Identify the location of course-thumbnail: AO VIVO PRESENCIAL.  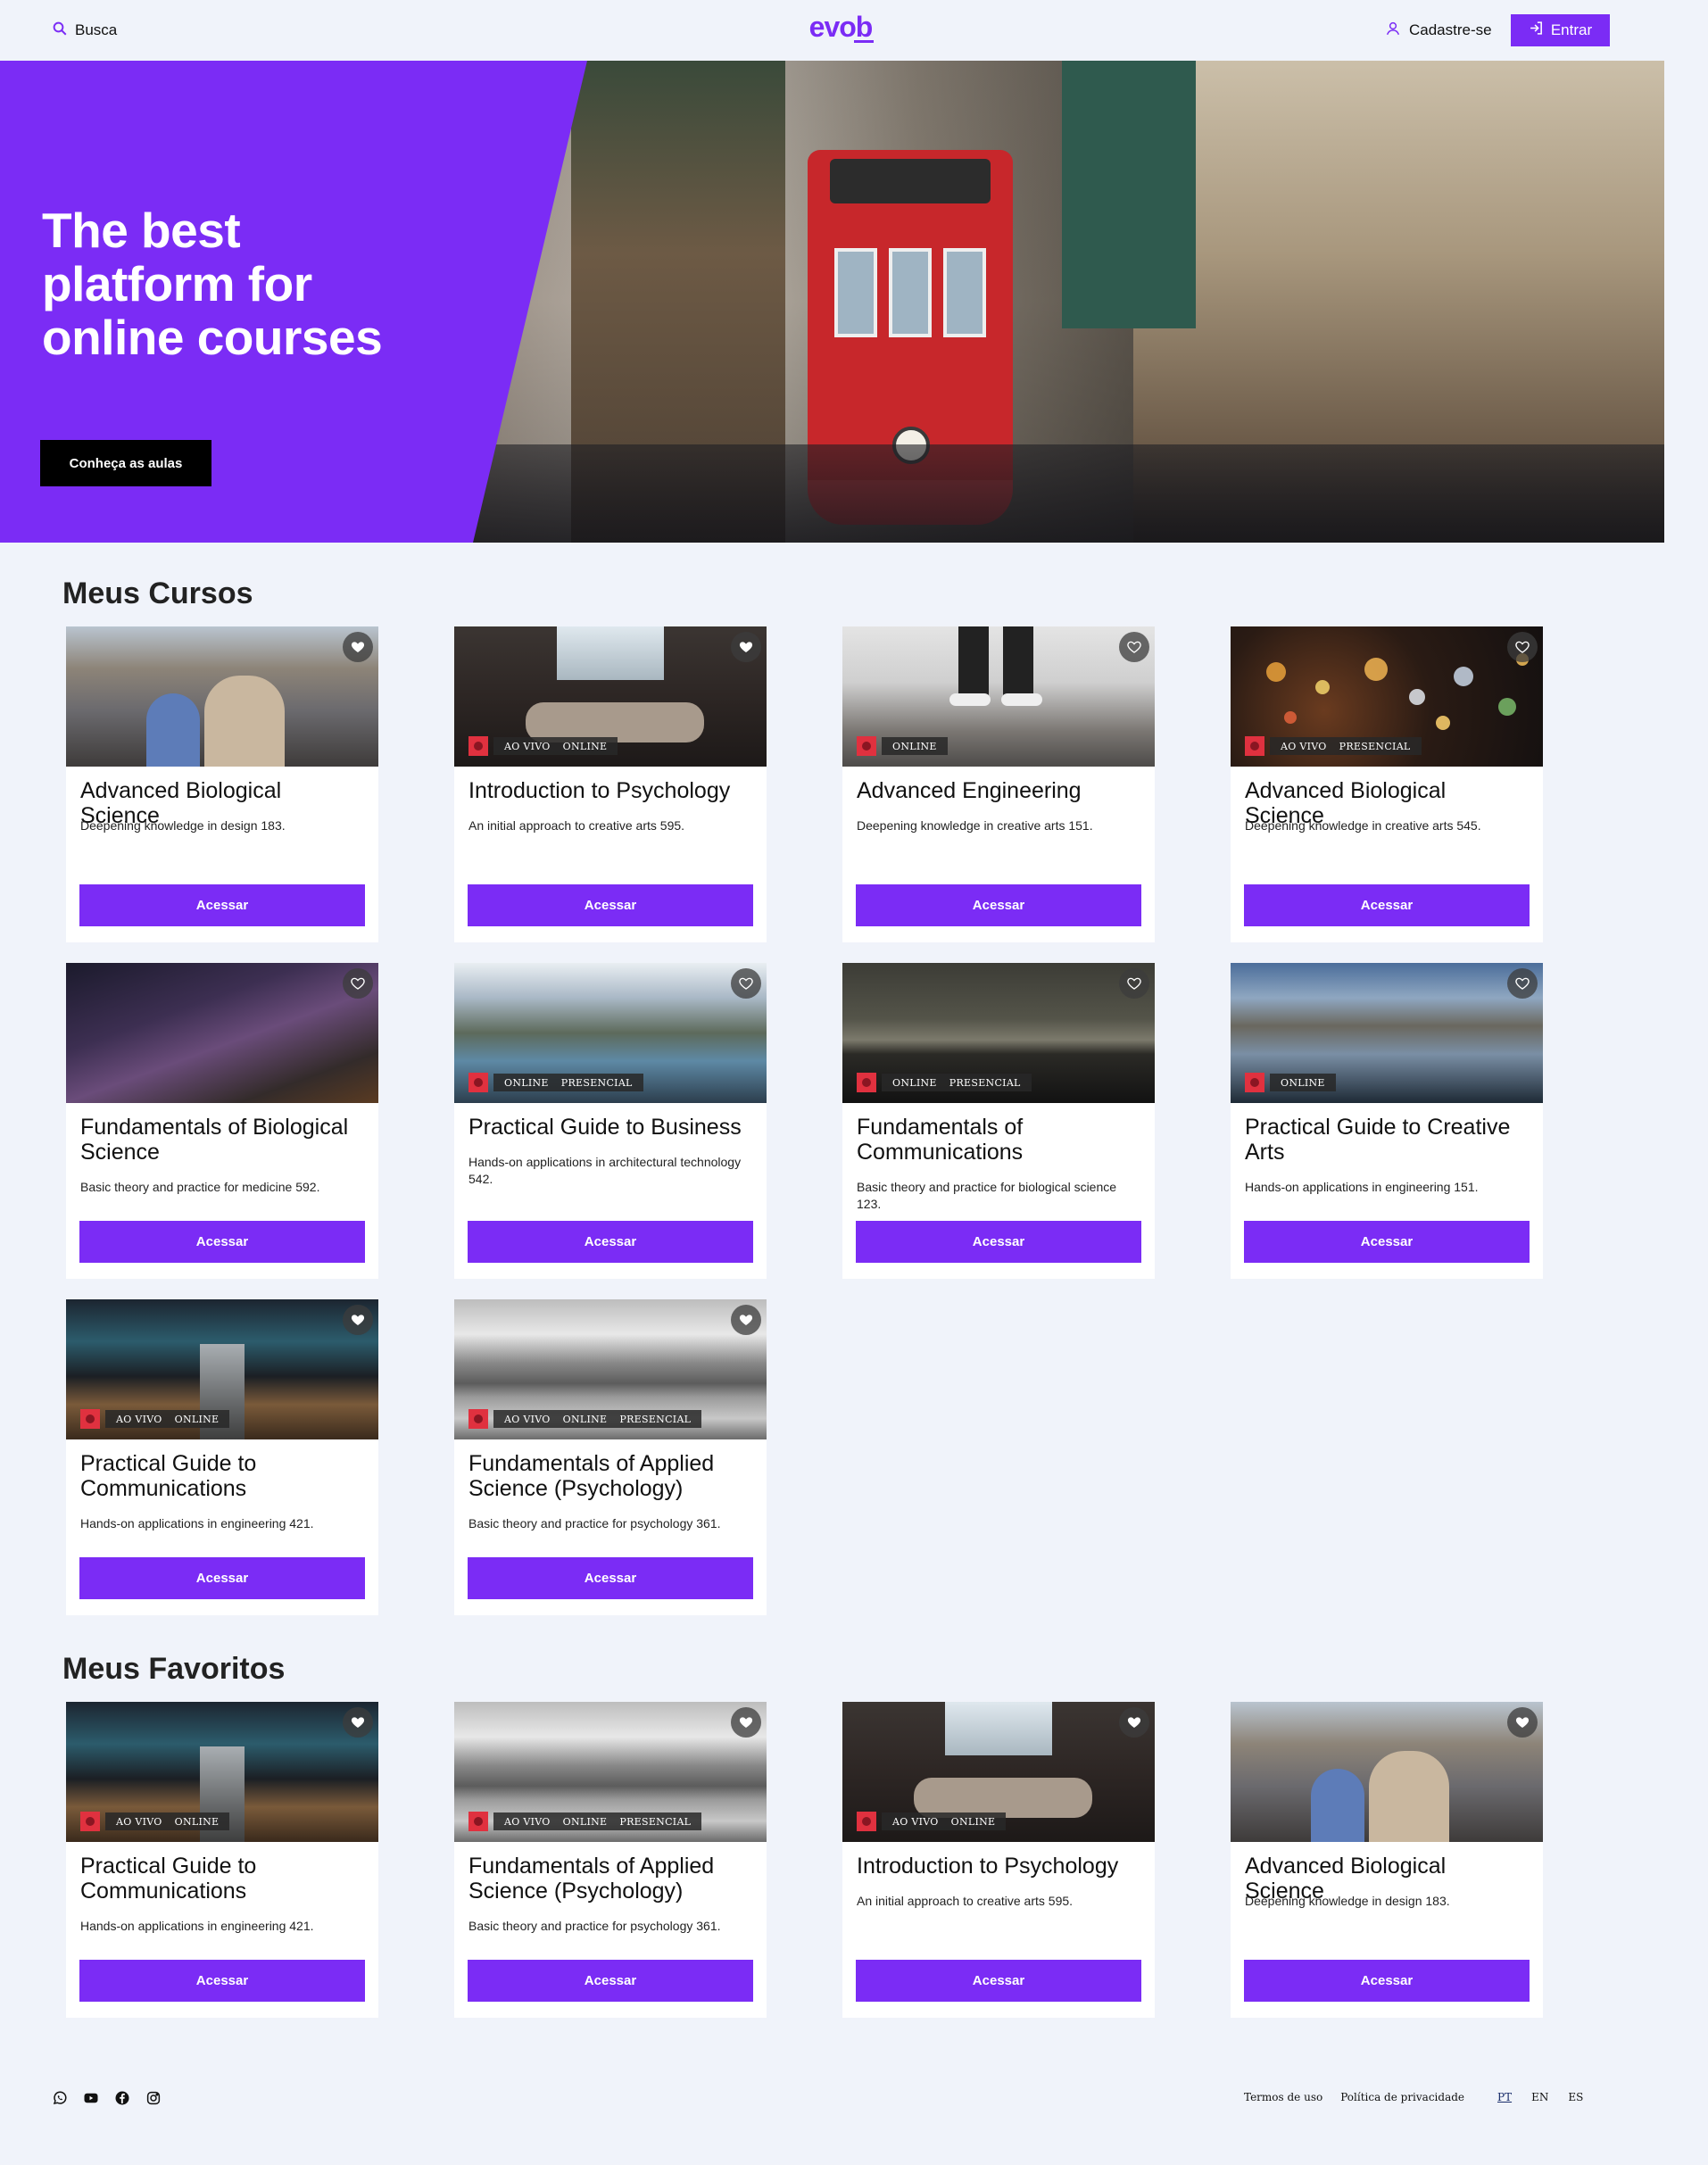
(1387, 696).